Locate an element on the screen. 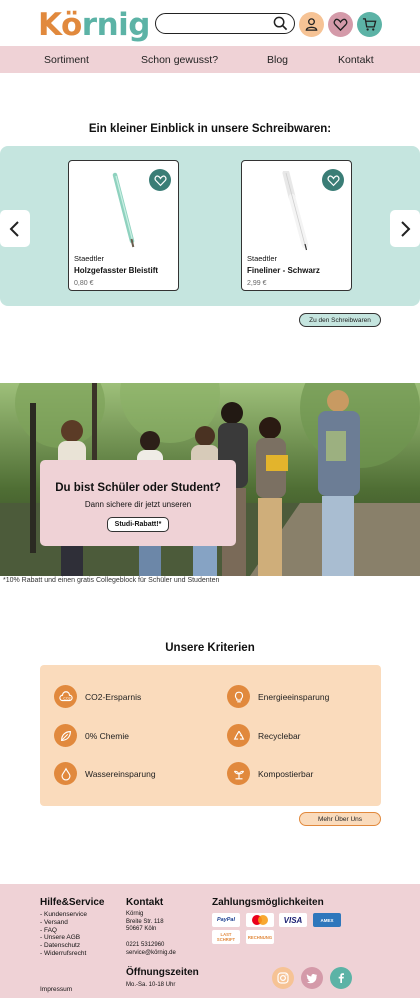 This screenshot has width=420, height=998. carousel-prev-button is located at coordinates (15, 228).